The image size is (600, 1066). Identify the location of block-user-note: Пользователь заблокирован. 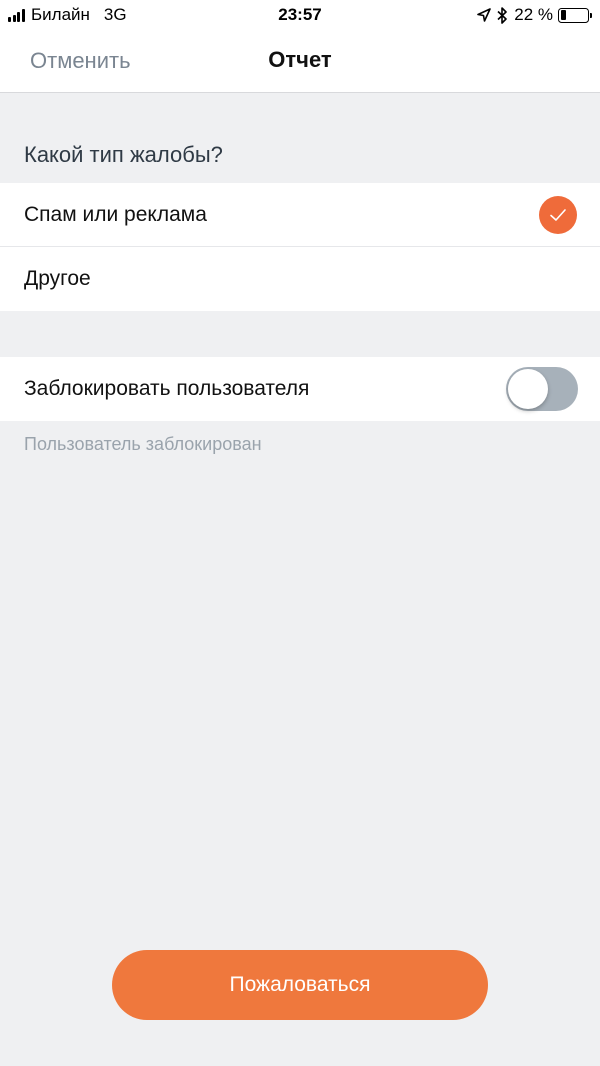
(143, 444).